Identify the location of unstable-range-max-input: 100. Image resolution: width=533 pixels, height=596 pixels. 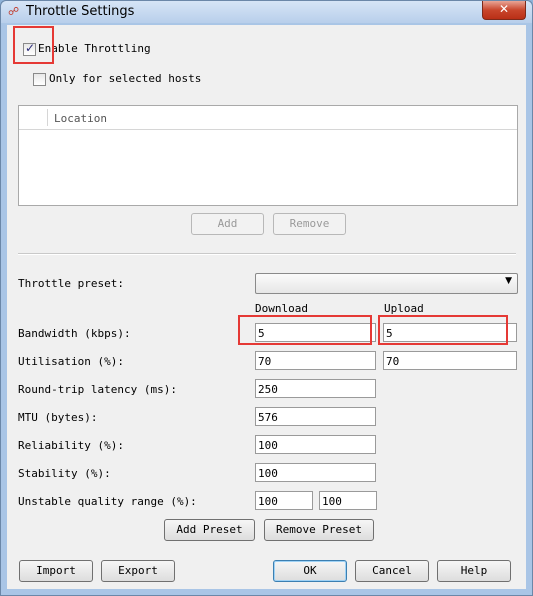
(348, 500).